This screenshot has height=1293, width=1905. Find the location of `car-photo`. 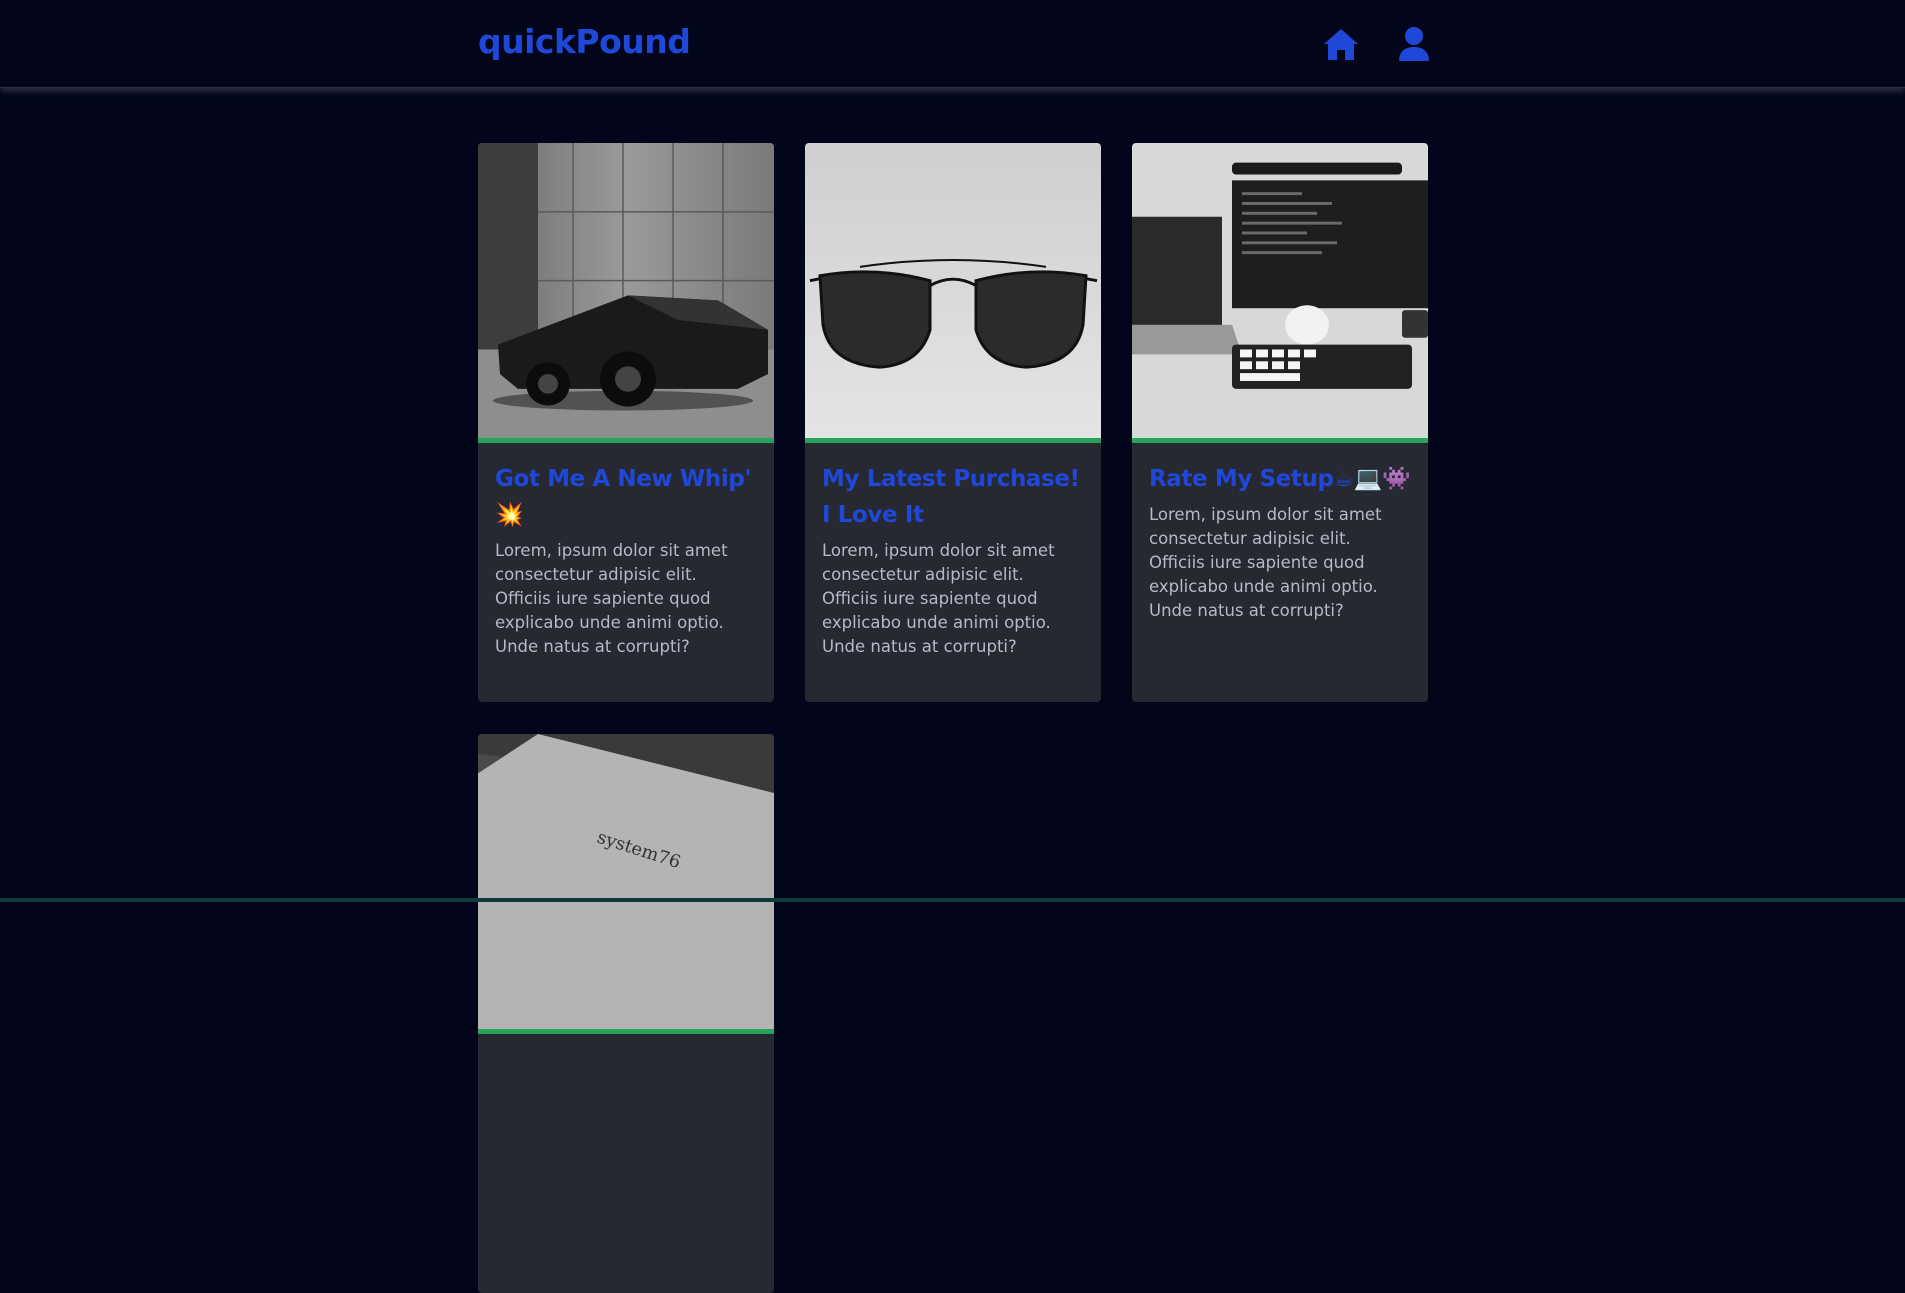

car-photo is located at coordinates (626, 293).